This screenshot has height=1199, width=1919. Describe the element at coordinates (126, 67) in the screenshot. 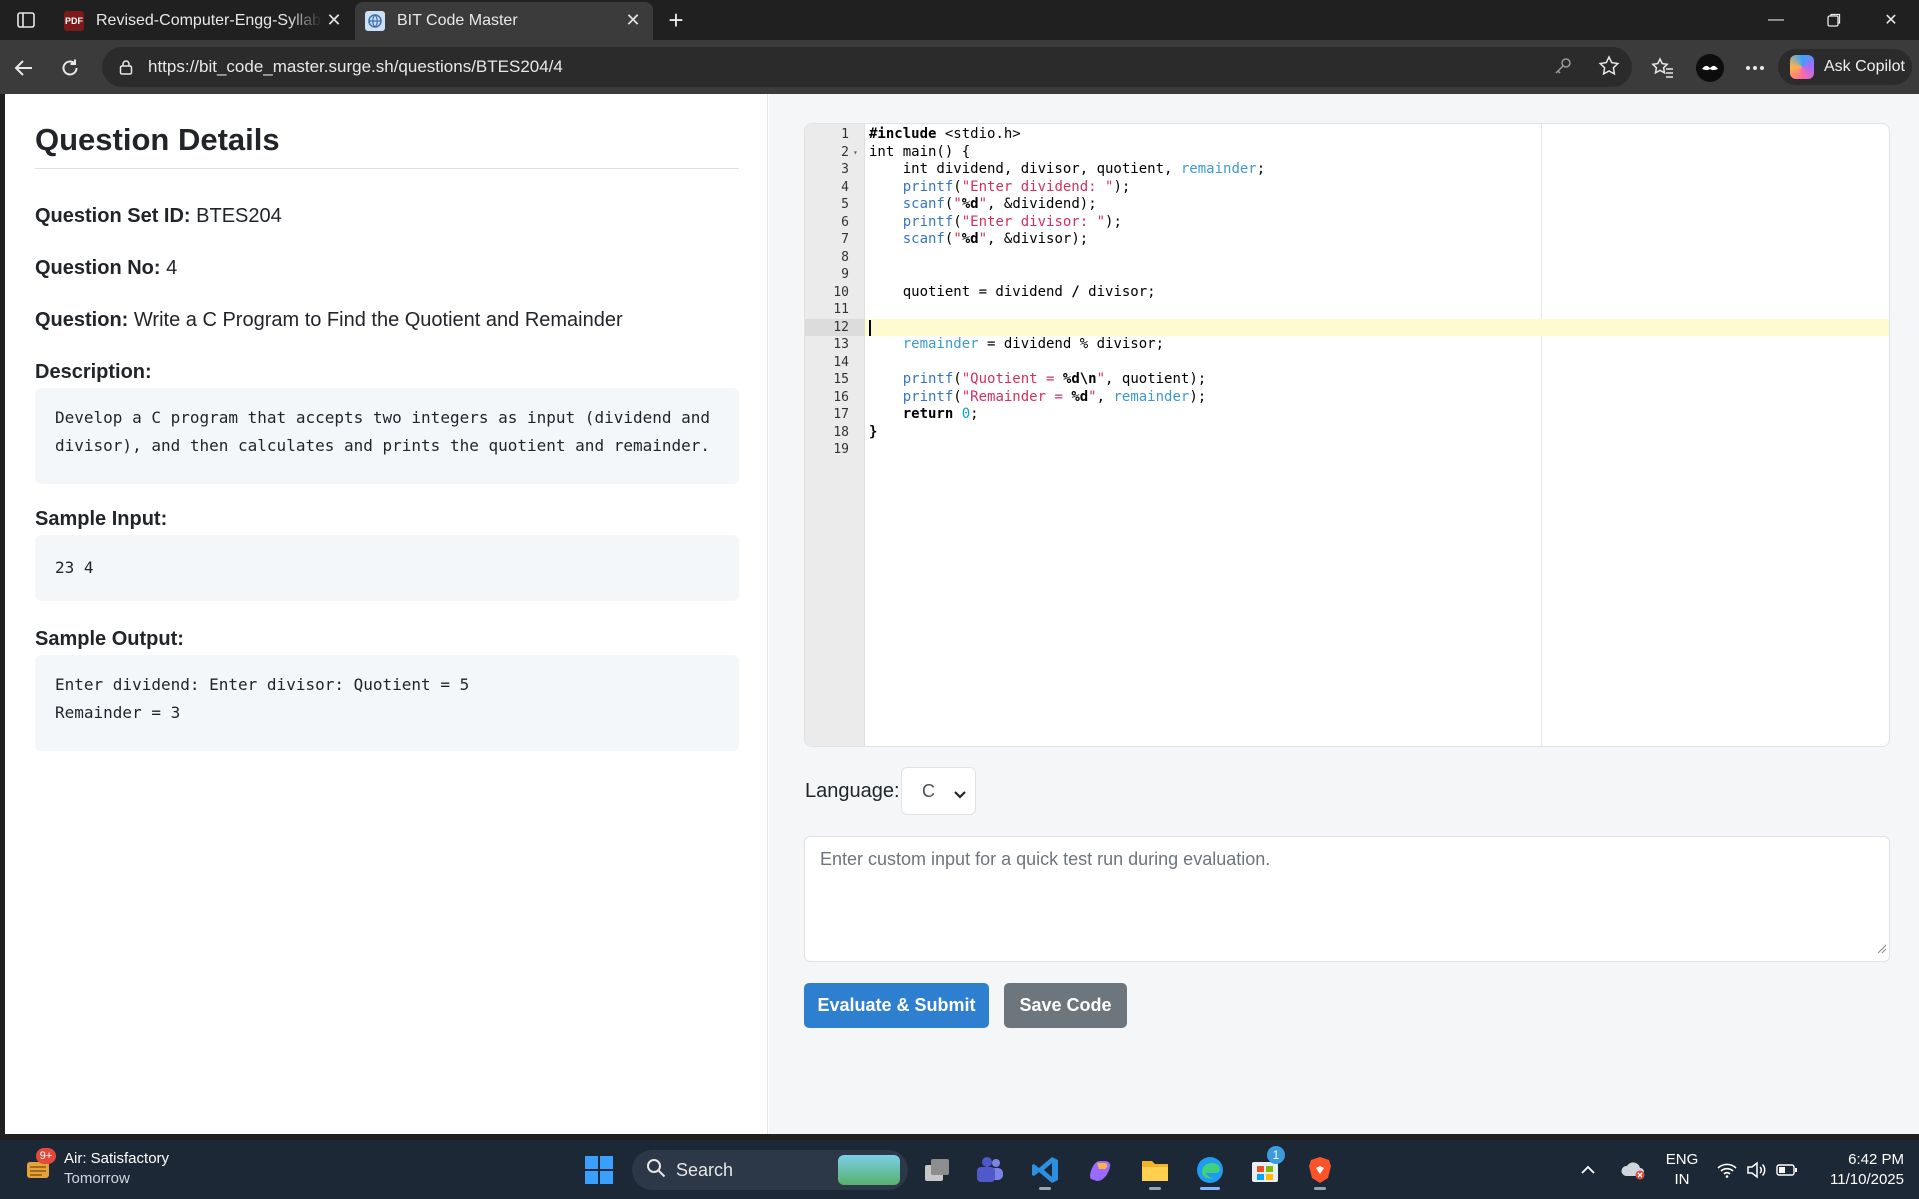

I see `lock-icon` at that location.